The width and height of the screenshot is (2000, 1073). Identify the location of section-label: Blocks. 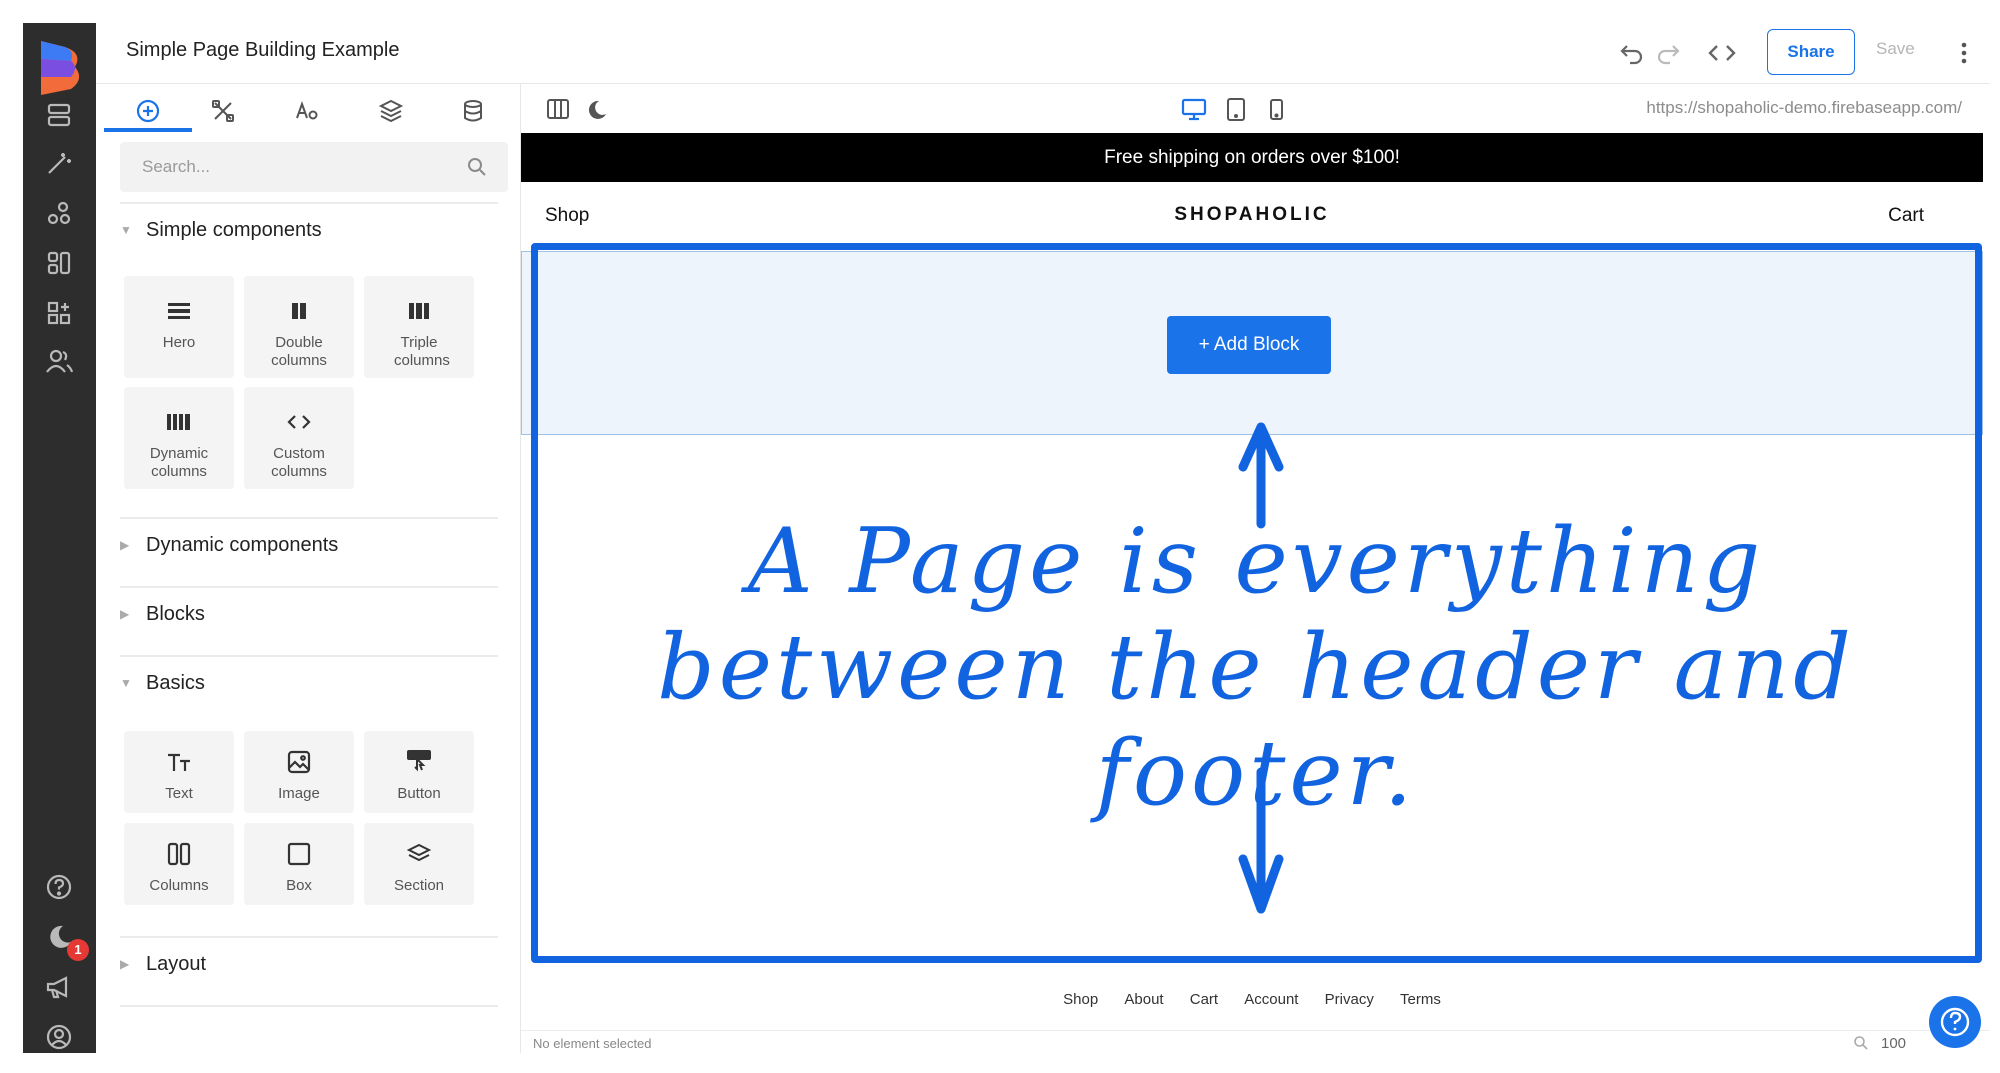
(175, 613).